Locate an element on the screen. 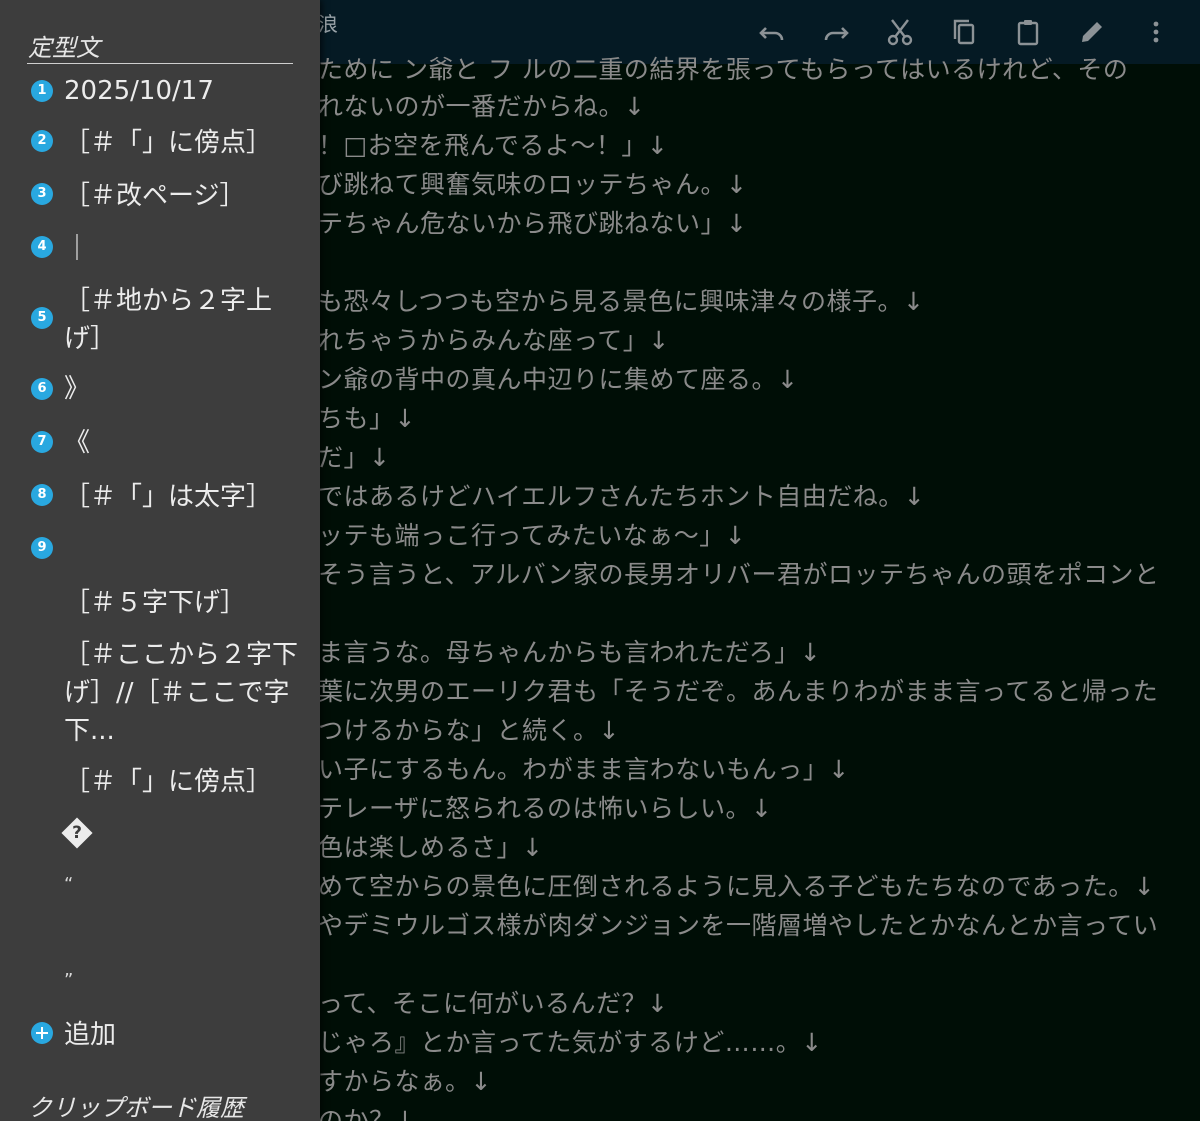 This screenshot has height=1121, width=1200. text-line: だ」↓ is located at coordinates (354, 457).